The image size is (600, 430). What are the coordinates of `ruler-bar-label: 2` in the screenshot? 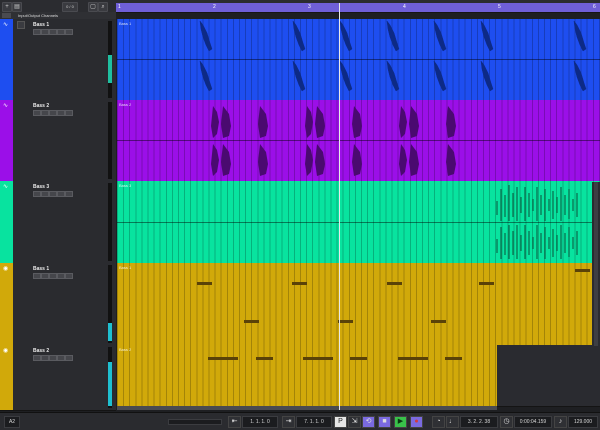 It's located at (214, 7).